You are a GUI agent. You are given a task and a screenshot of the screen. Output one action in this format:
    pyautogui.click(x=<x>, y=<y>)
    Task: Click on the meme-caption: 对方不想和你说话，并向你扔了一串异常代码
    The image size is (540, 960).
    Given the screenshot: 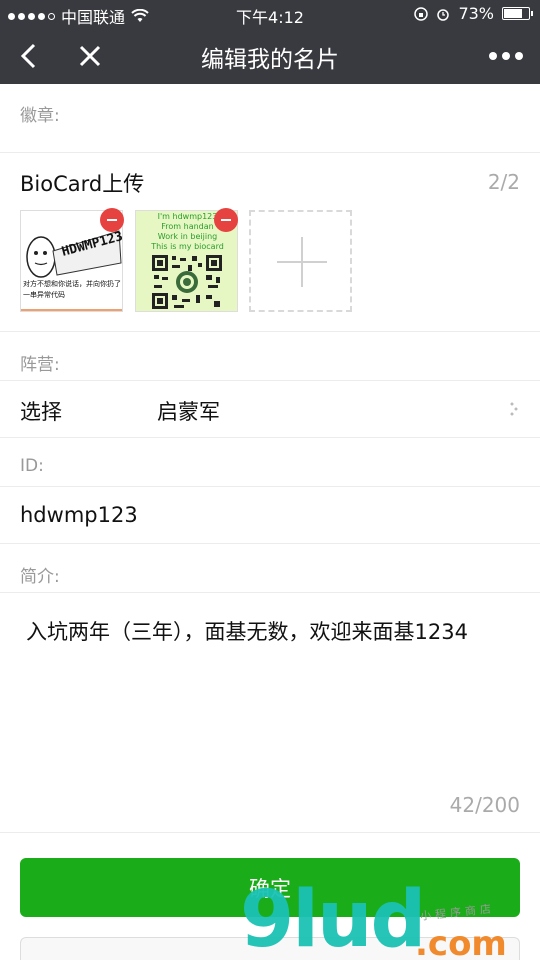 What is the action you would take?
    pyautogui.click(x=72, y=289)
    